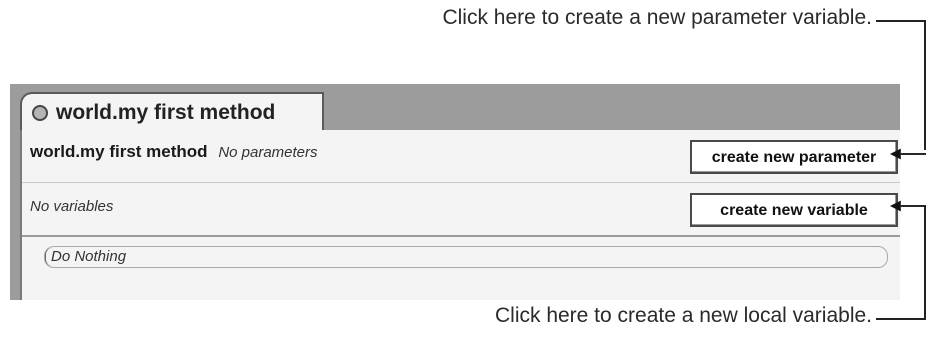 This screenshot has height=356, width=932. I want to click on tab-status-circle-icon, so click(40, 113).